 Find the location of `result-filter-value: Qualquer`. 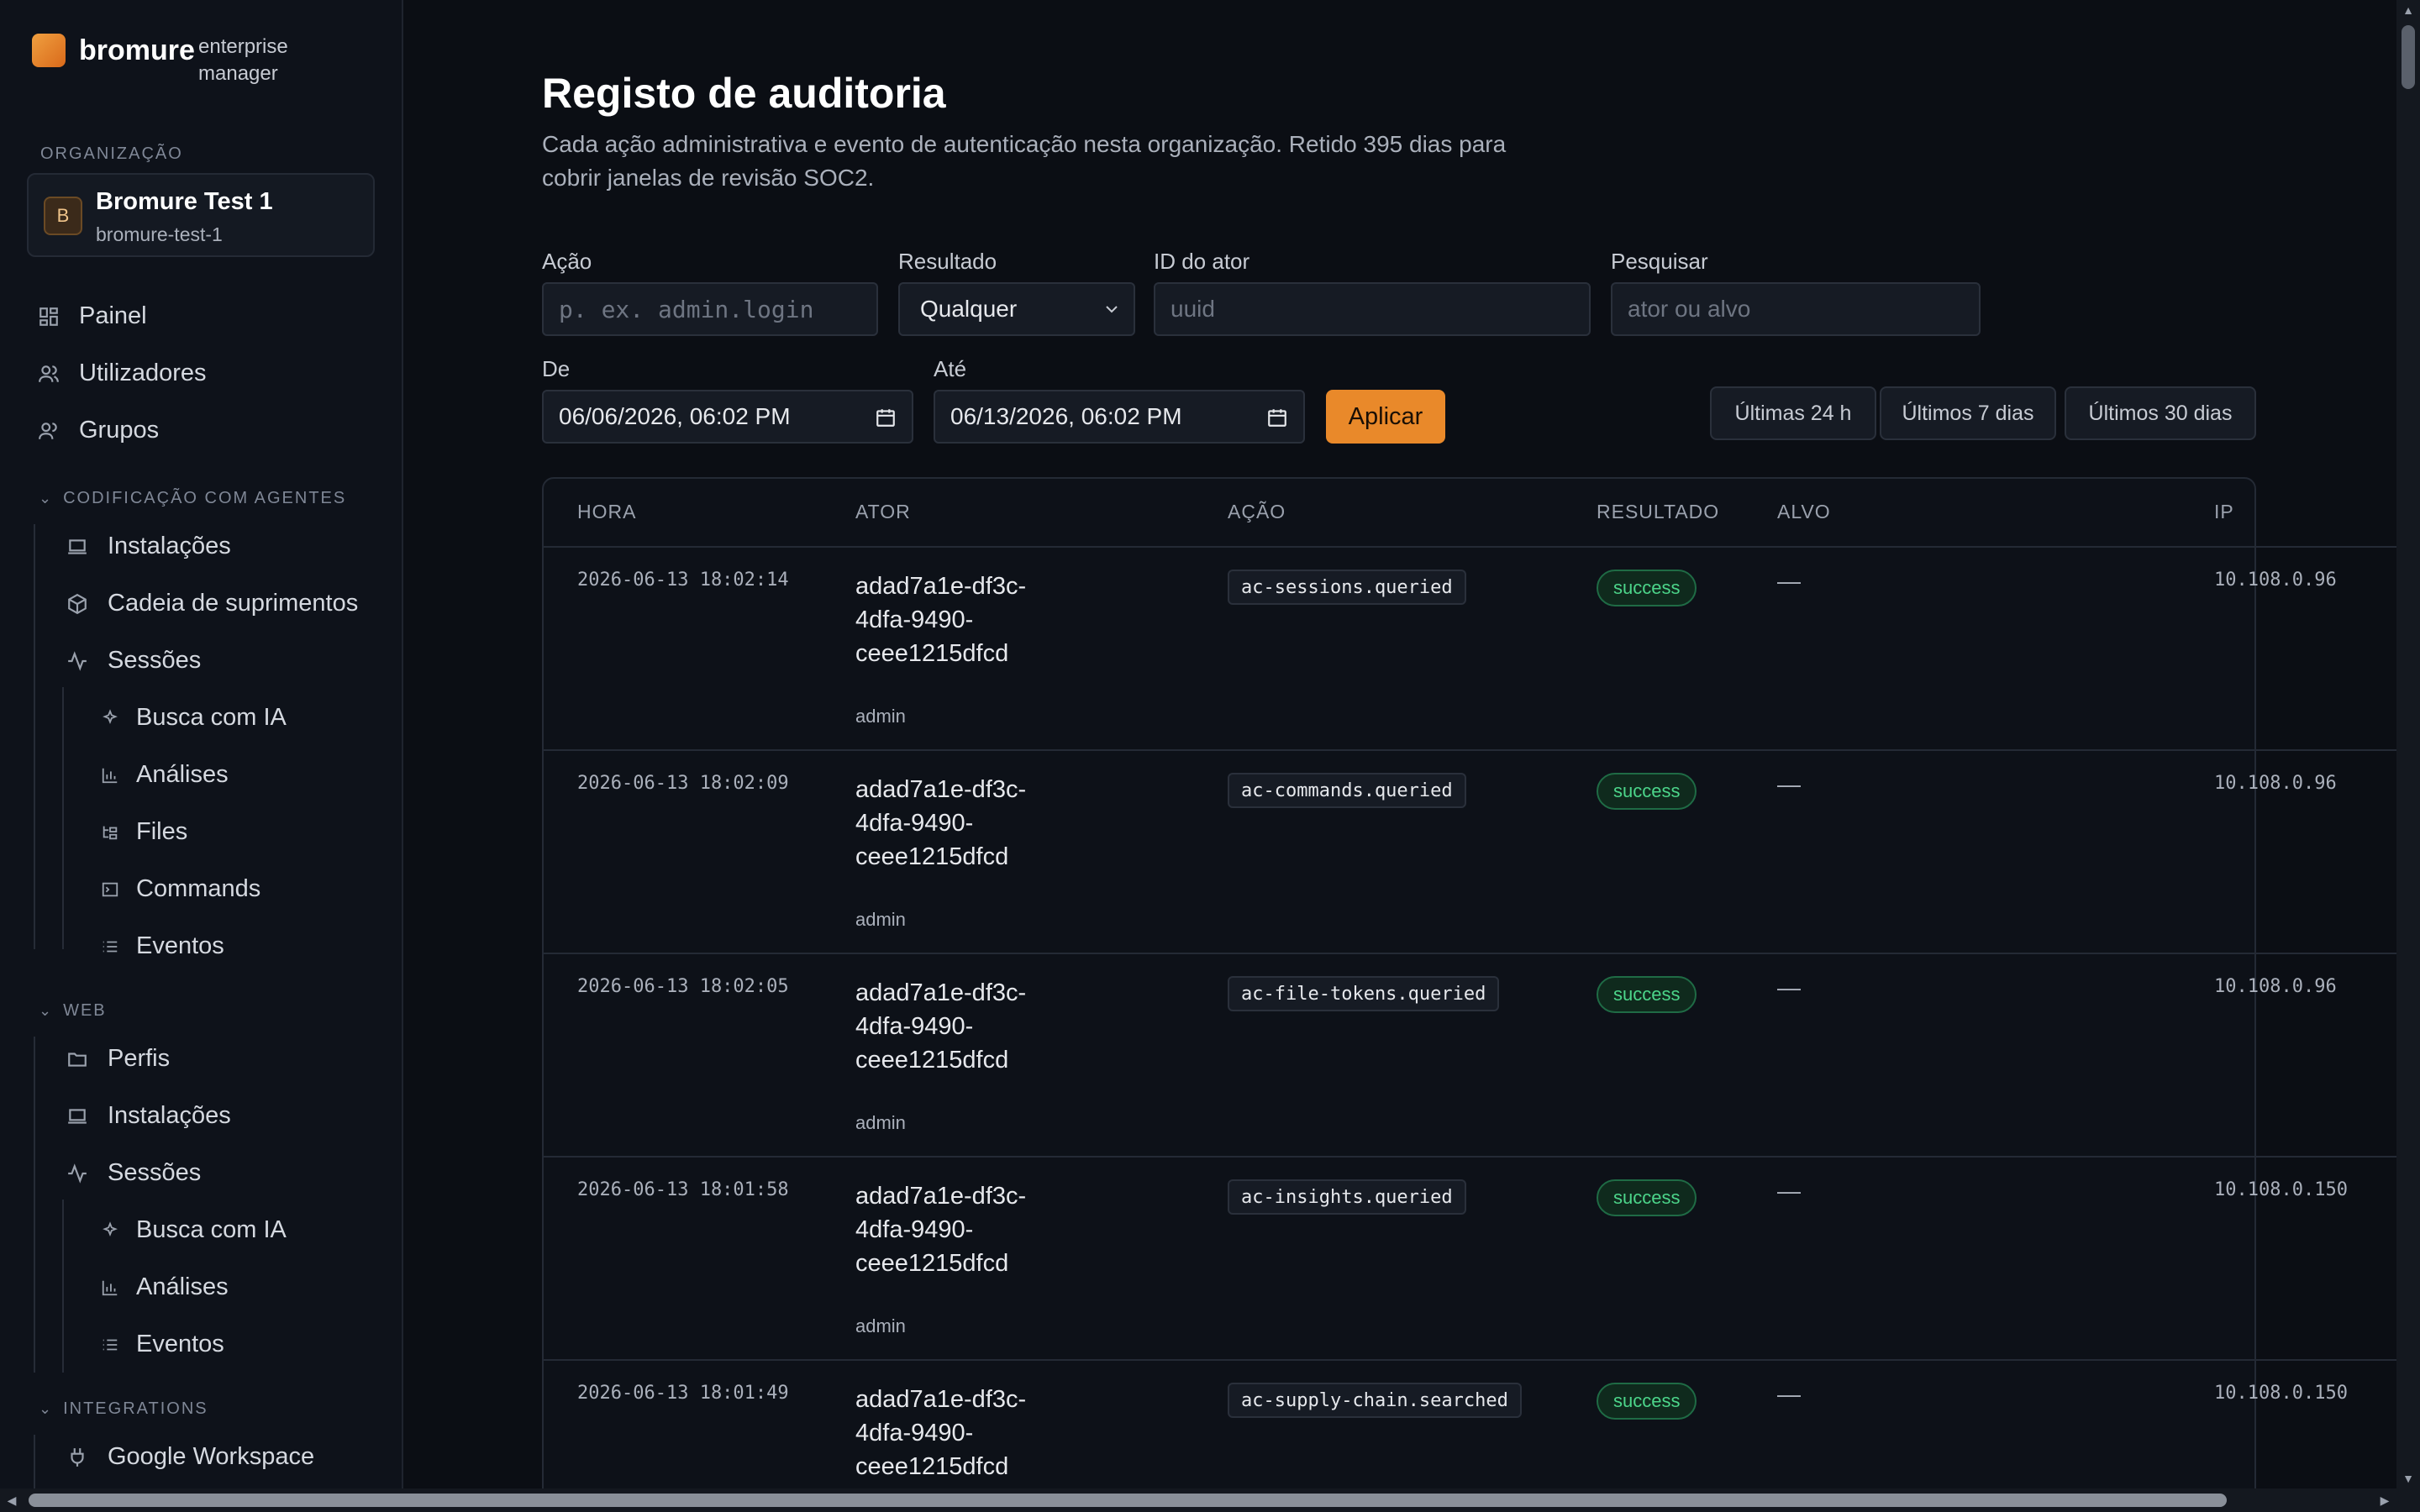

result-filter-value: Qualquer is located at coordinates (969, 309).